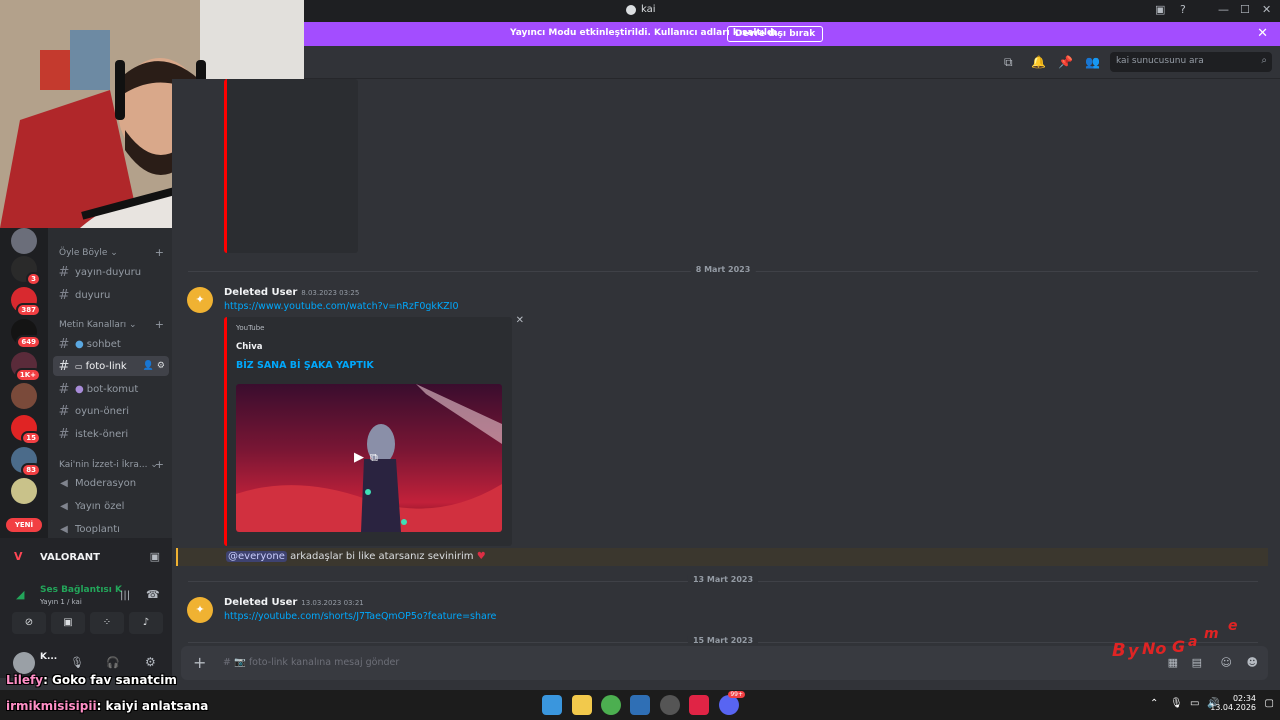 The image size is (1280, 720). Describe the element at coordinates (249, 347) in the screenshot. I see `embed-author: Chiva` at that location.